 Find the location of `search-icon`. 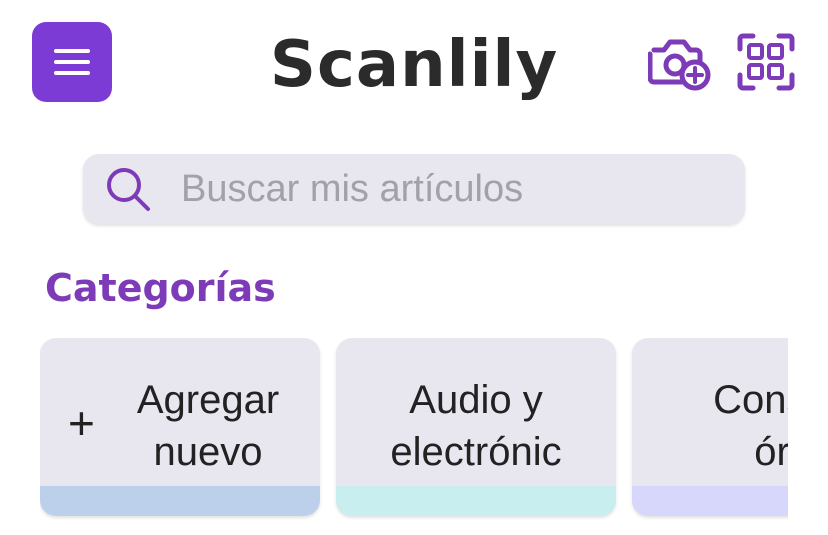

search-icon is located at coordinates (128, 189).